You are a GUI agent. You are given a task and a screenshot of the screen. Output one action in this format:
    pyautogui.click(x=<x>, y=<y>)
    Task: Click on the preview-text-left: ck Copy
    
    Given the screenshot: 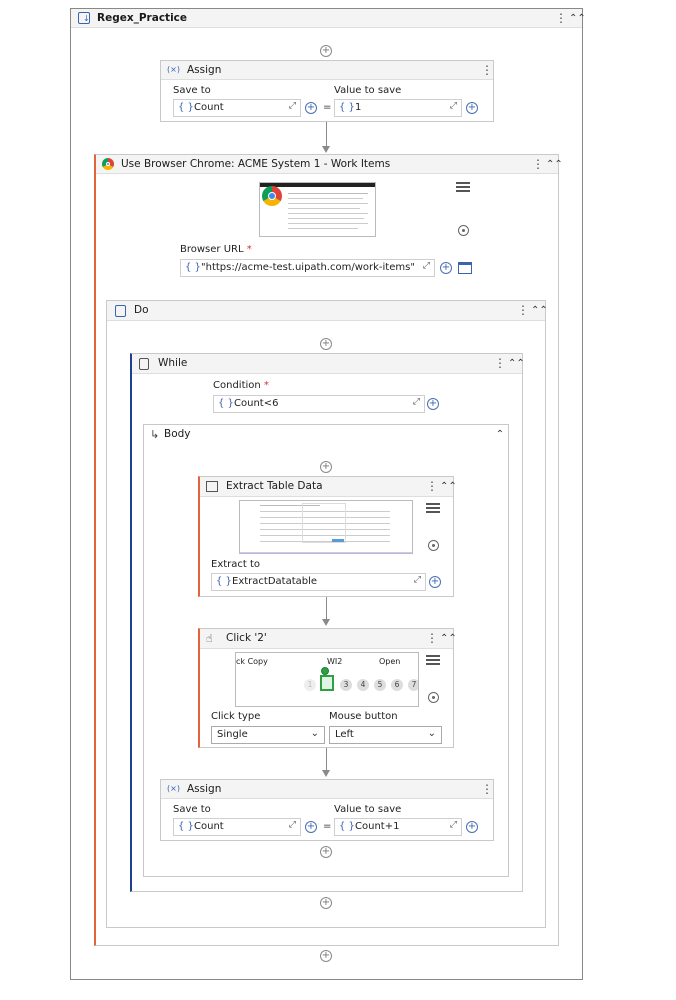 What is the action you would take?
    pyautogui.click(x=252, y=661)
    